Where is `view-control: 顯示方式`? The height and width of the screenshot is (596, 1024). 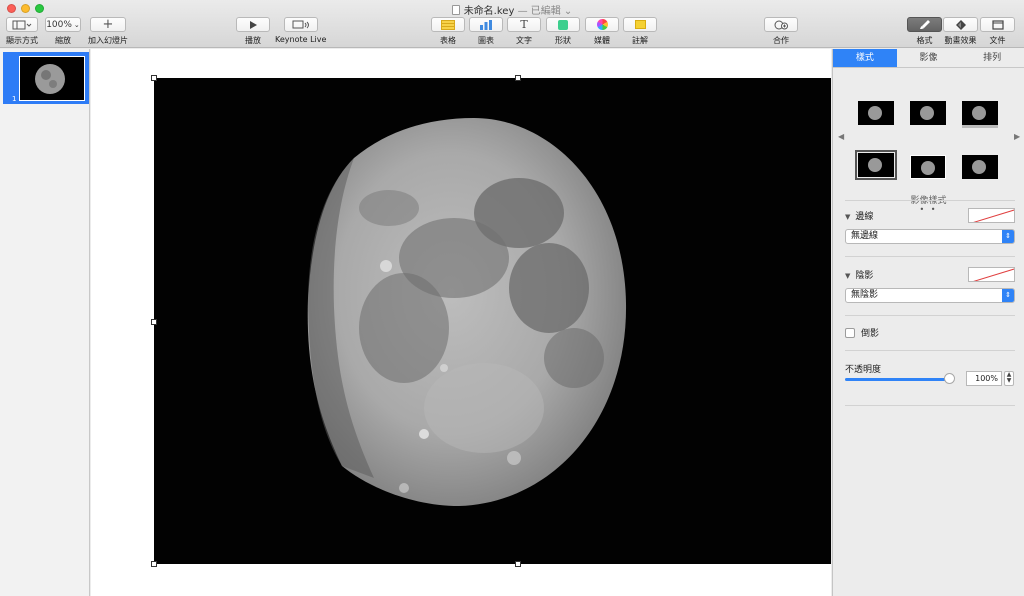 view-control: 顯示方式 is located at coordinates (22, 31).